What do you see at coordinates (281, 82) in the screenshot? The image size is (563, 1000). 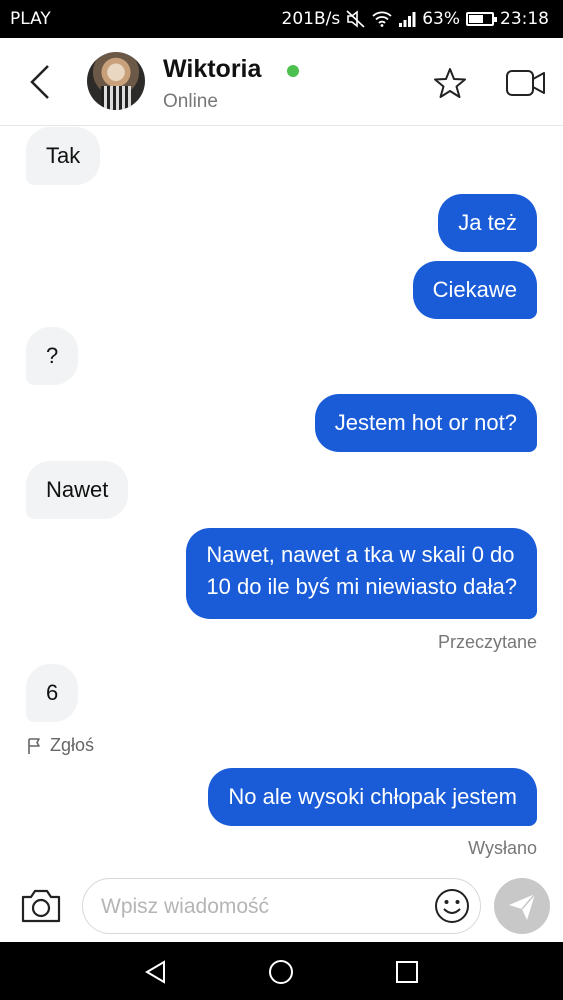 I see `chat-header: Wiktoria Online` at bounding box center [281, 82].